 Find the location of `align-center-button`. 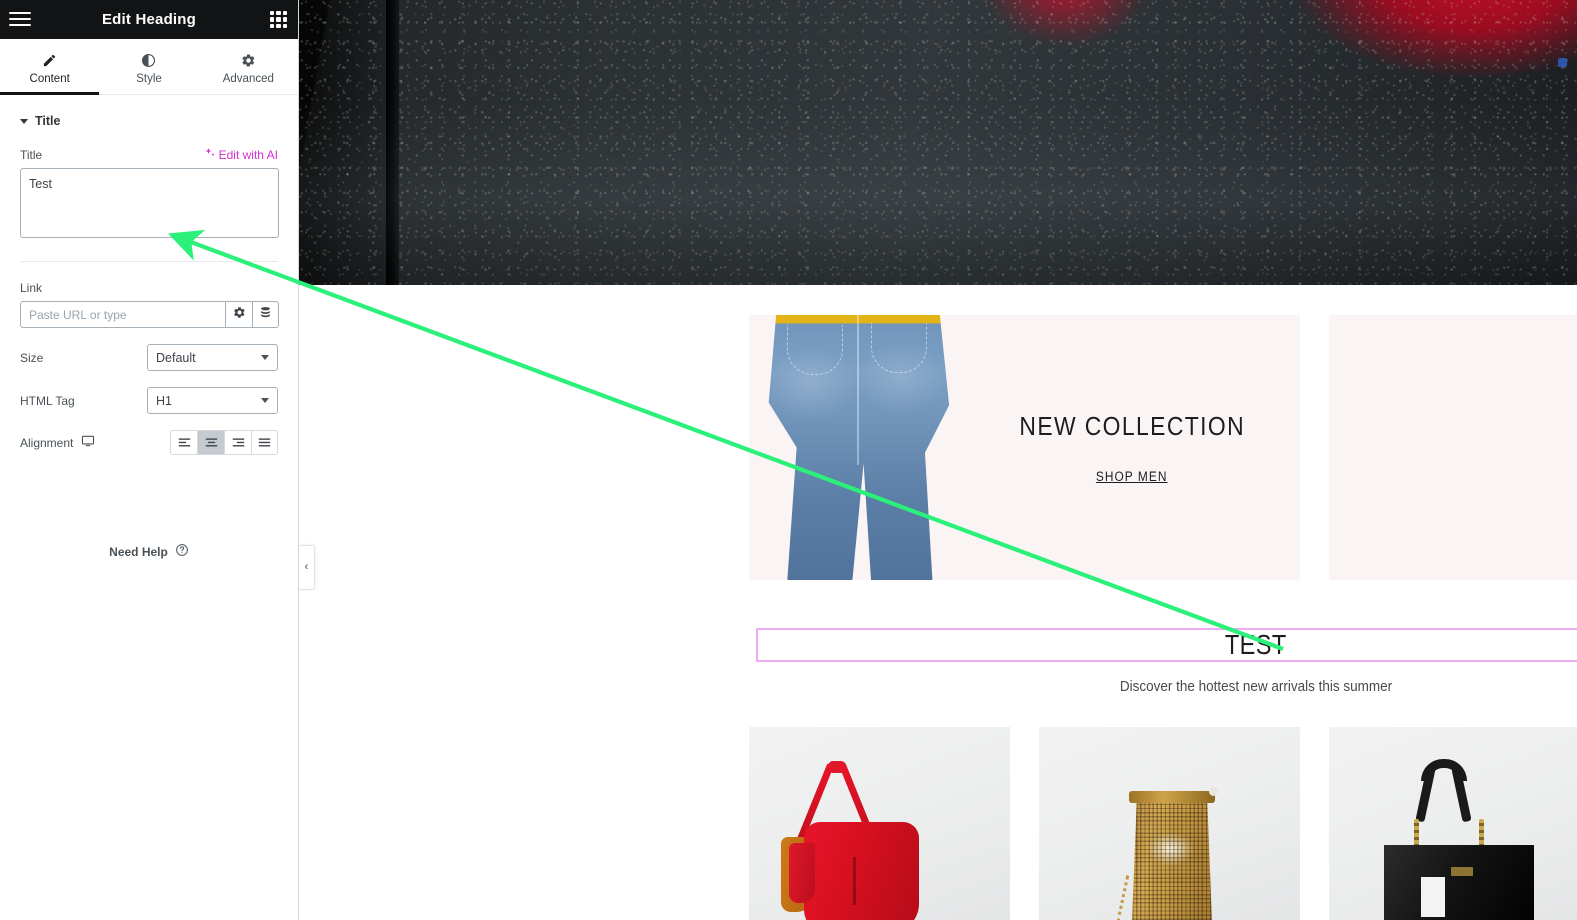

align-center-button is located at coordinates (210, 442).